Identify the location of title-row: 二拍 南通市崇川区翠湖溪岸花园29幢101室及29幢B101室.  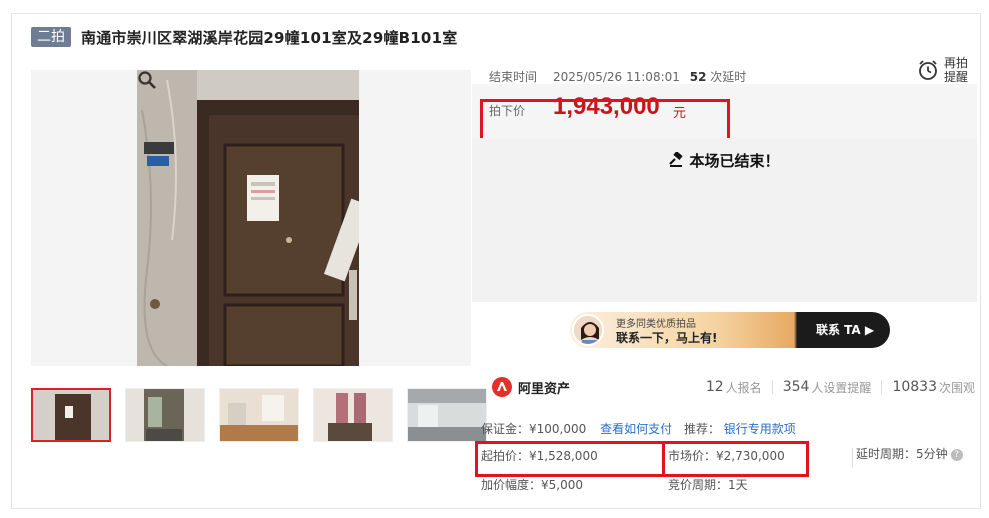
(244, 37).